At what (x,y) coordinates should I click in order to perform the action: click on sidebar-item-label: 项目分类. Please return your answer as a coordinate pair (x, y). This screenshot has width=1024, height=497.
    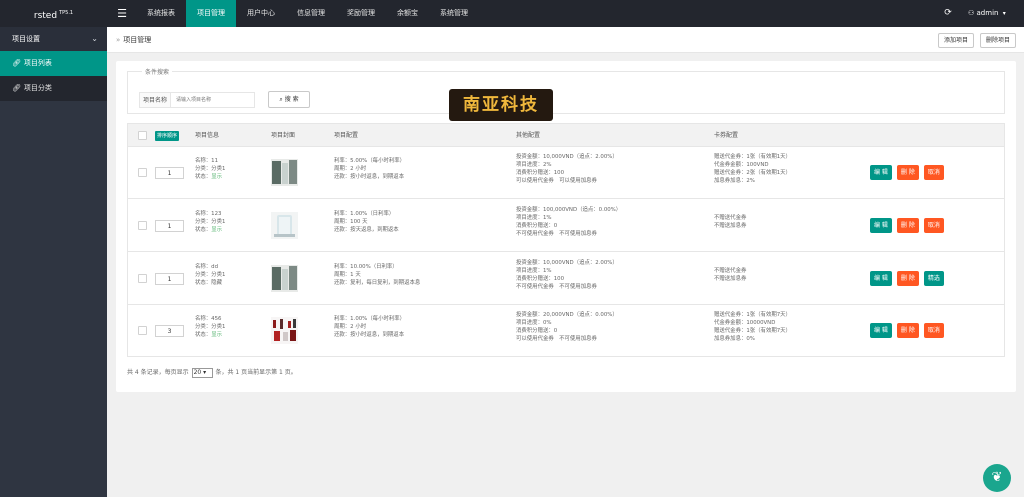
    Looking at the image, I should click on (37, 88).